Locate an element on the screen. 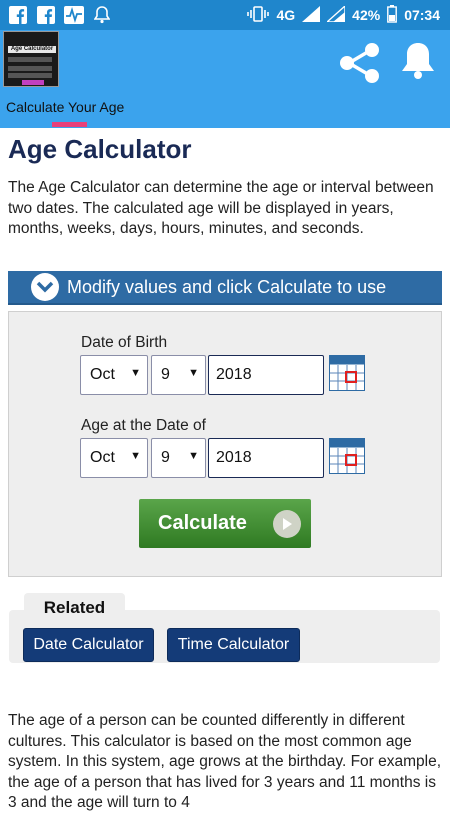  chevron-down-icon is located at coordinates (45, 287).